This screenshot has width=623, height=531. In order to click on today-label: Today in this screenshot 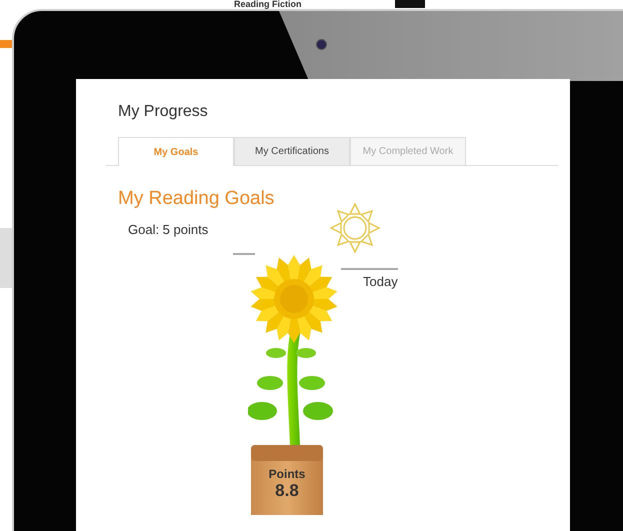, I will do `click(380, 281)`.